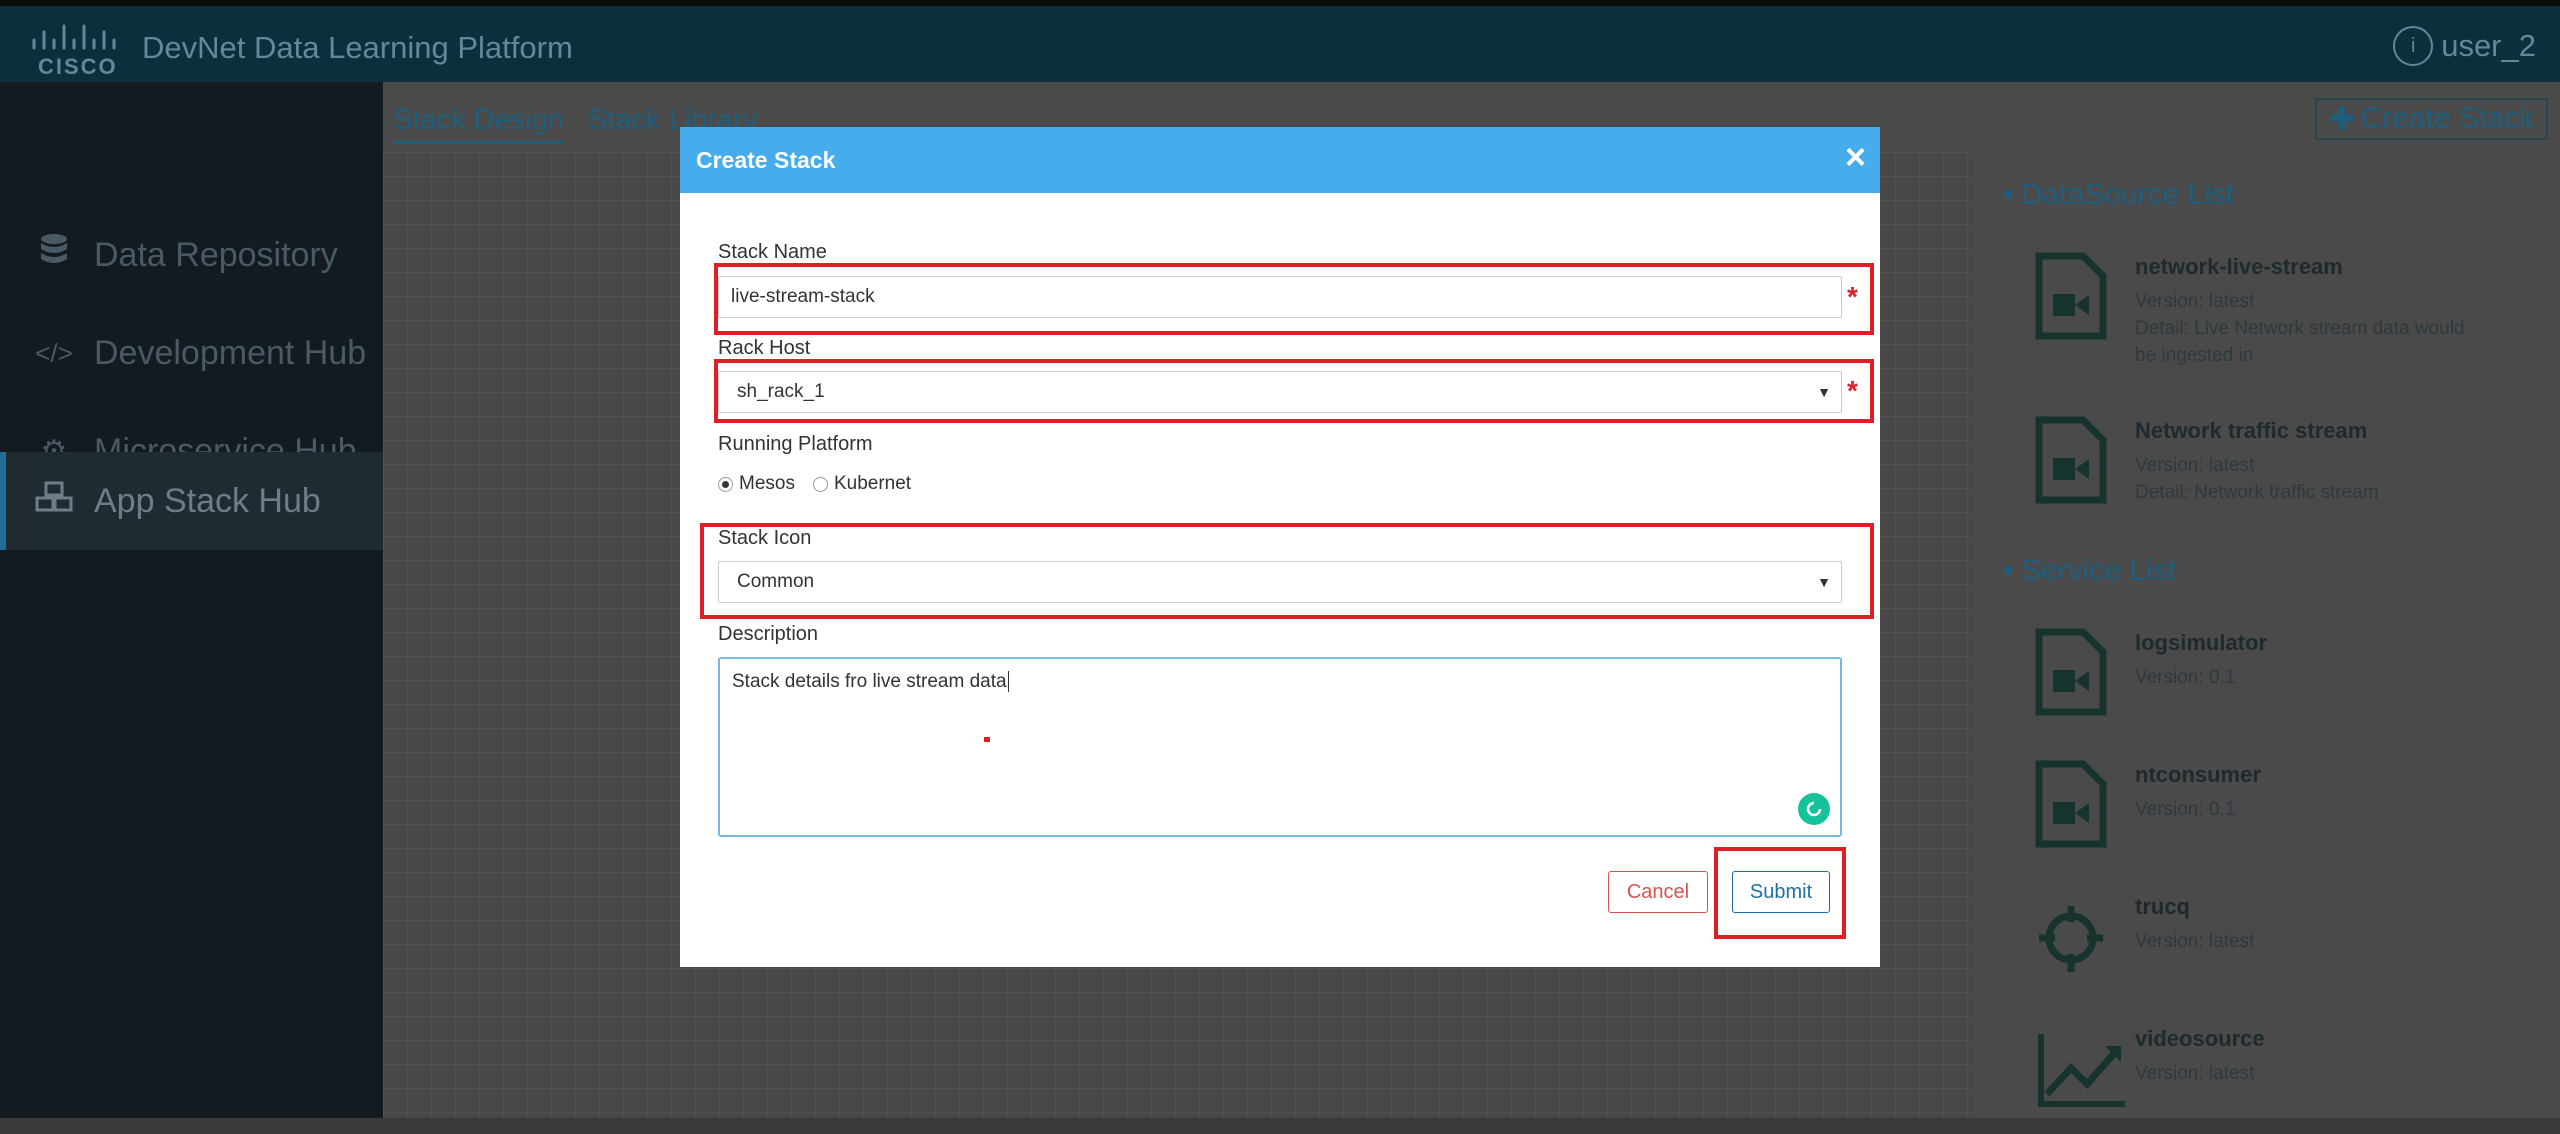 The width and height of the screenshot is (2560, 1134). What do you see at coordinates (765, 538) in the screenshot?
I see `stack-icon-label: Stack Icon` at bounding box center [765, 538].